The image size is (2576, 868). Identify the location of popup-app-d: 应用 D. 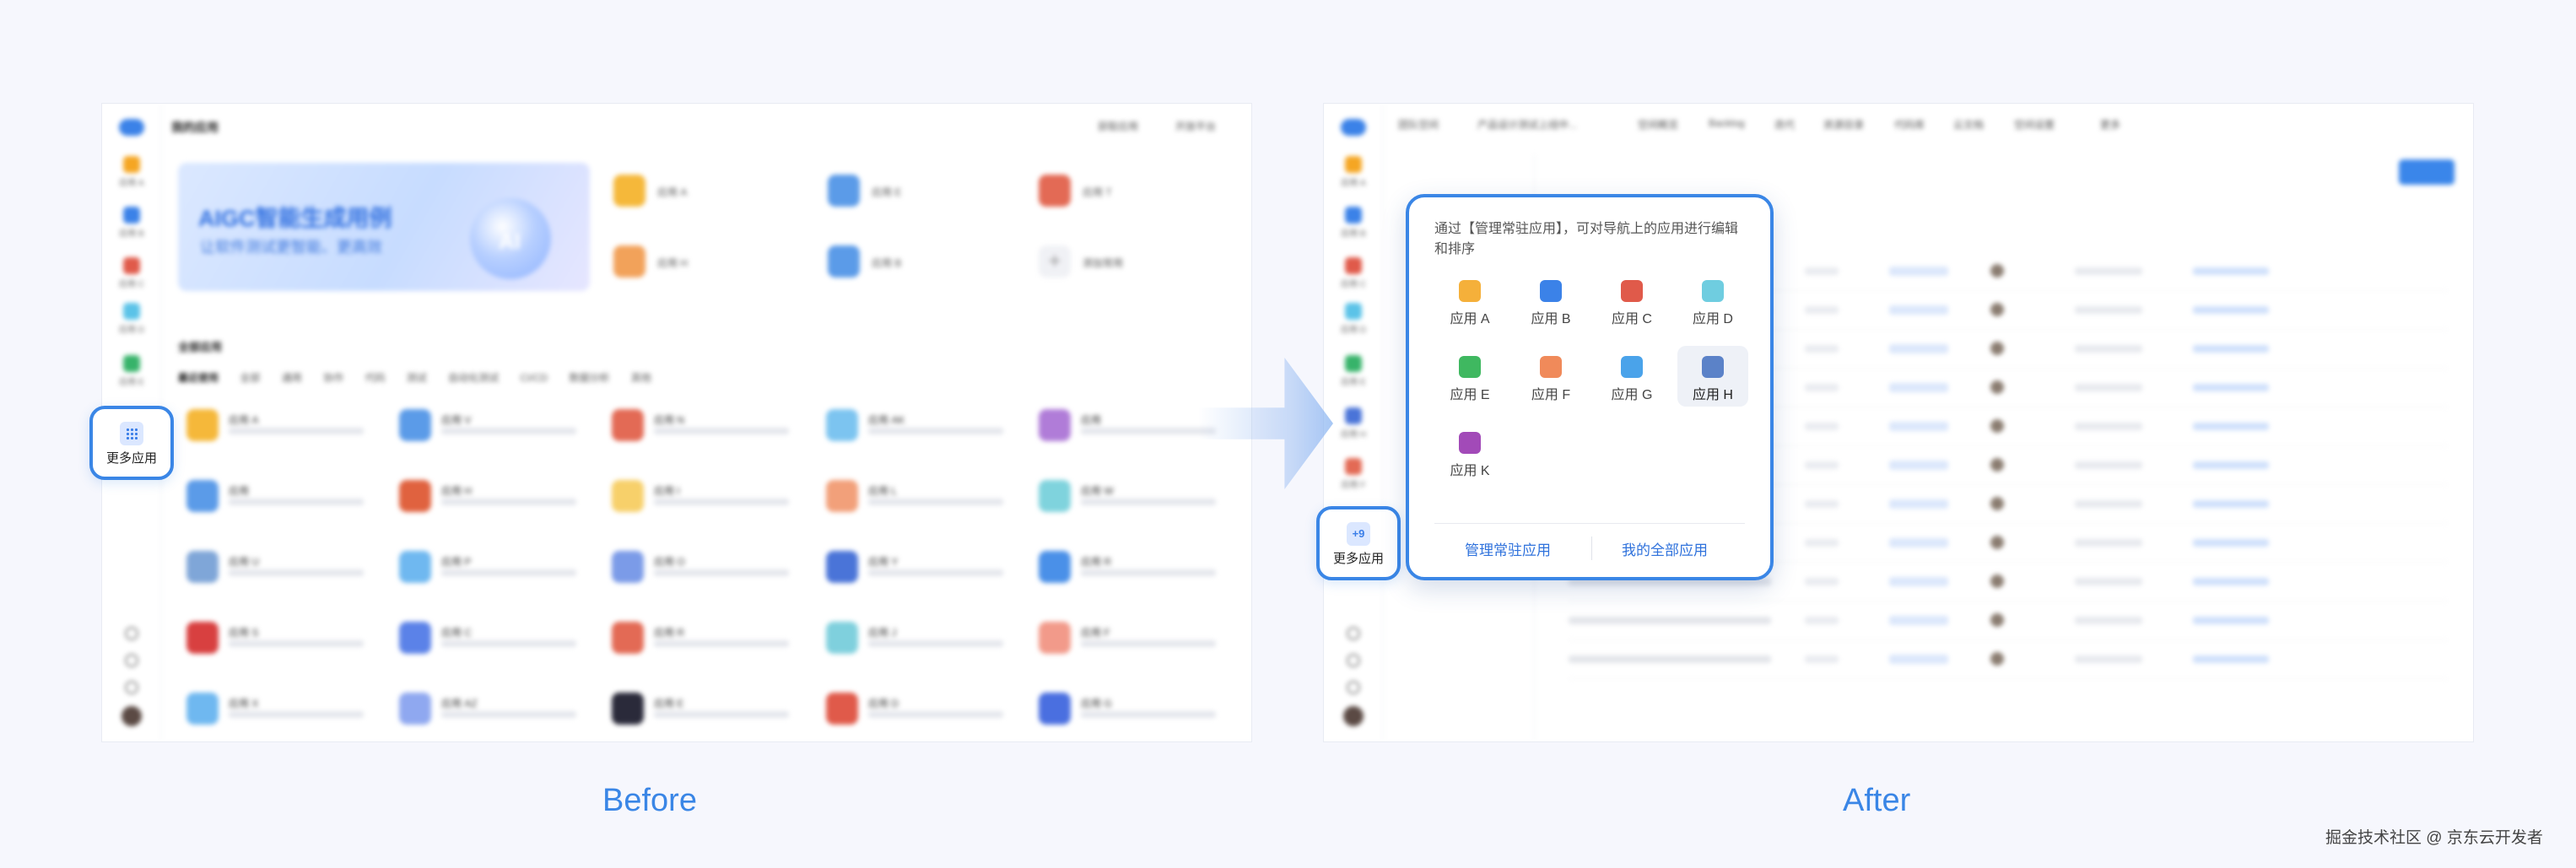
(1712, 300).